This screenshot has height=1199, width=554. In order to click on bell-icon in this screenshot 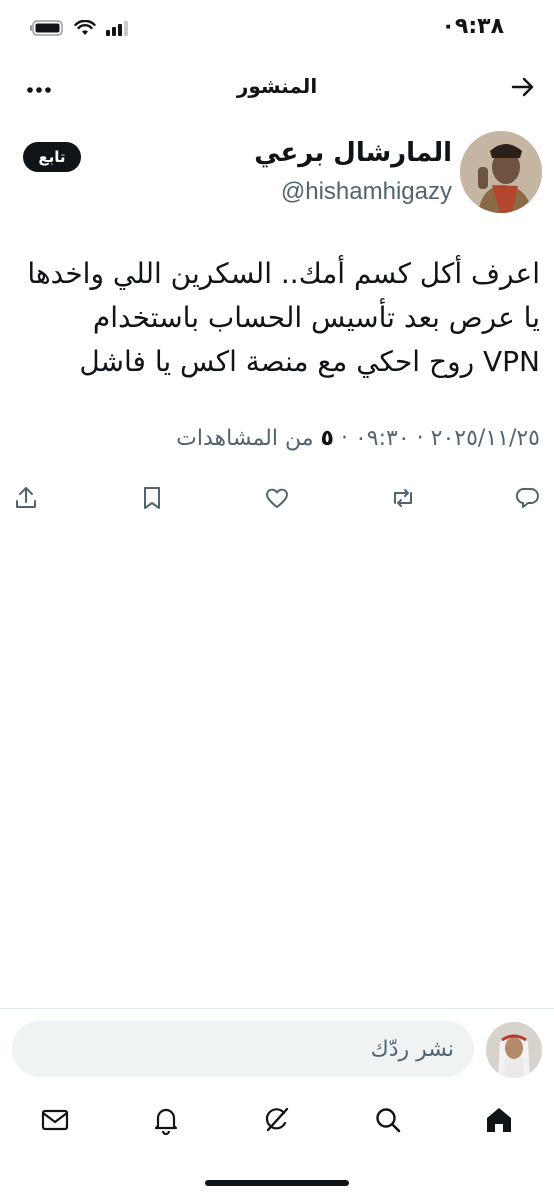, I will do `click(166, 1120)`.